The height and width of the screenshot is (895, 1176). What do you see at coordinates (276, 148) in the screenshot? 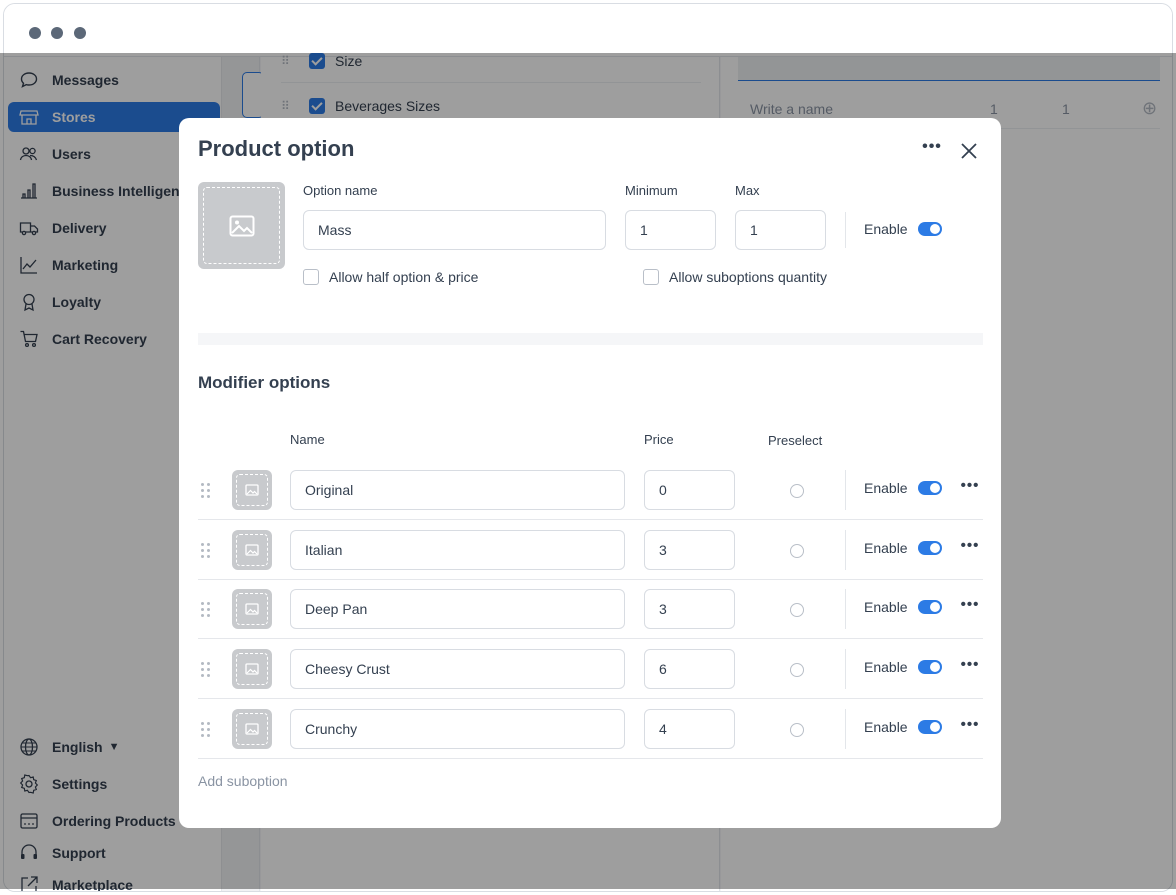
I see `modal-title: Product option` at bounding box center [276, 148].